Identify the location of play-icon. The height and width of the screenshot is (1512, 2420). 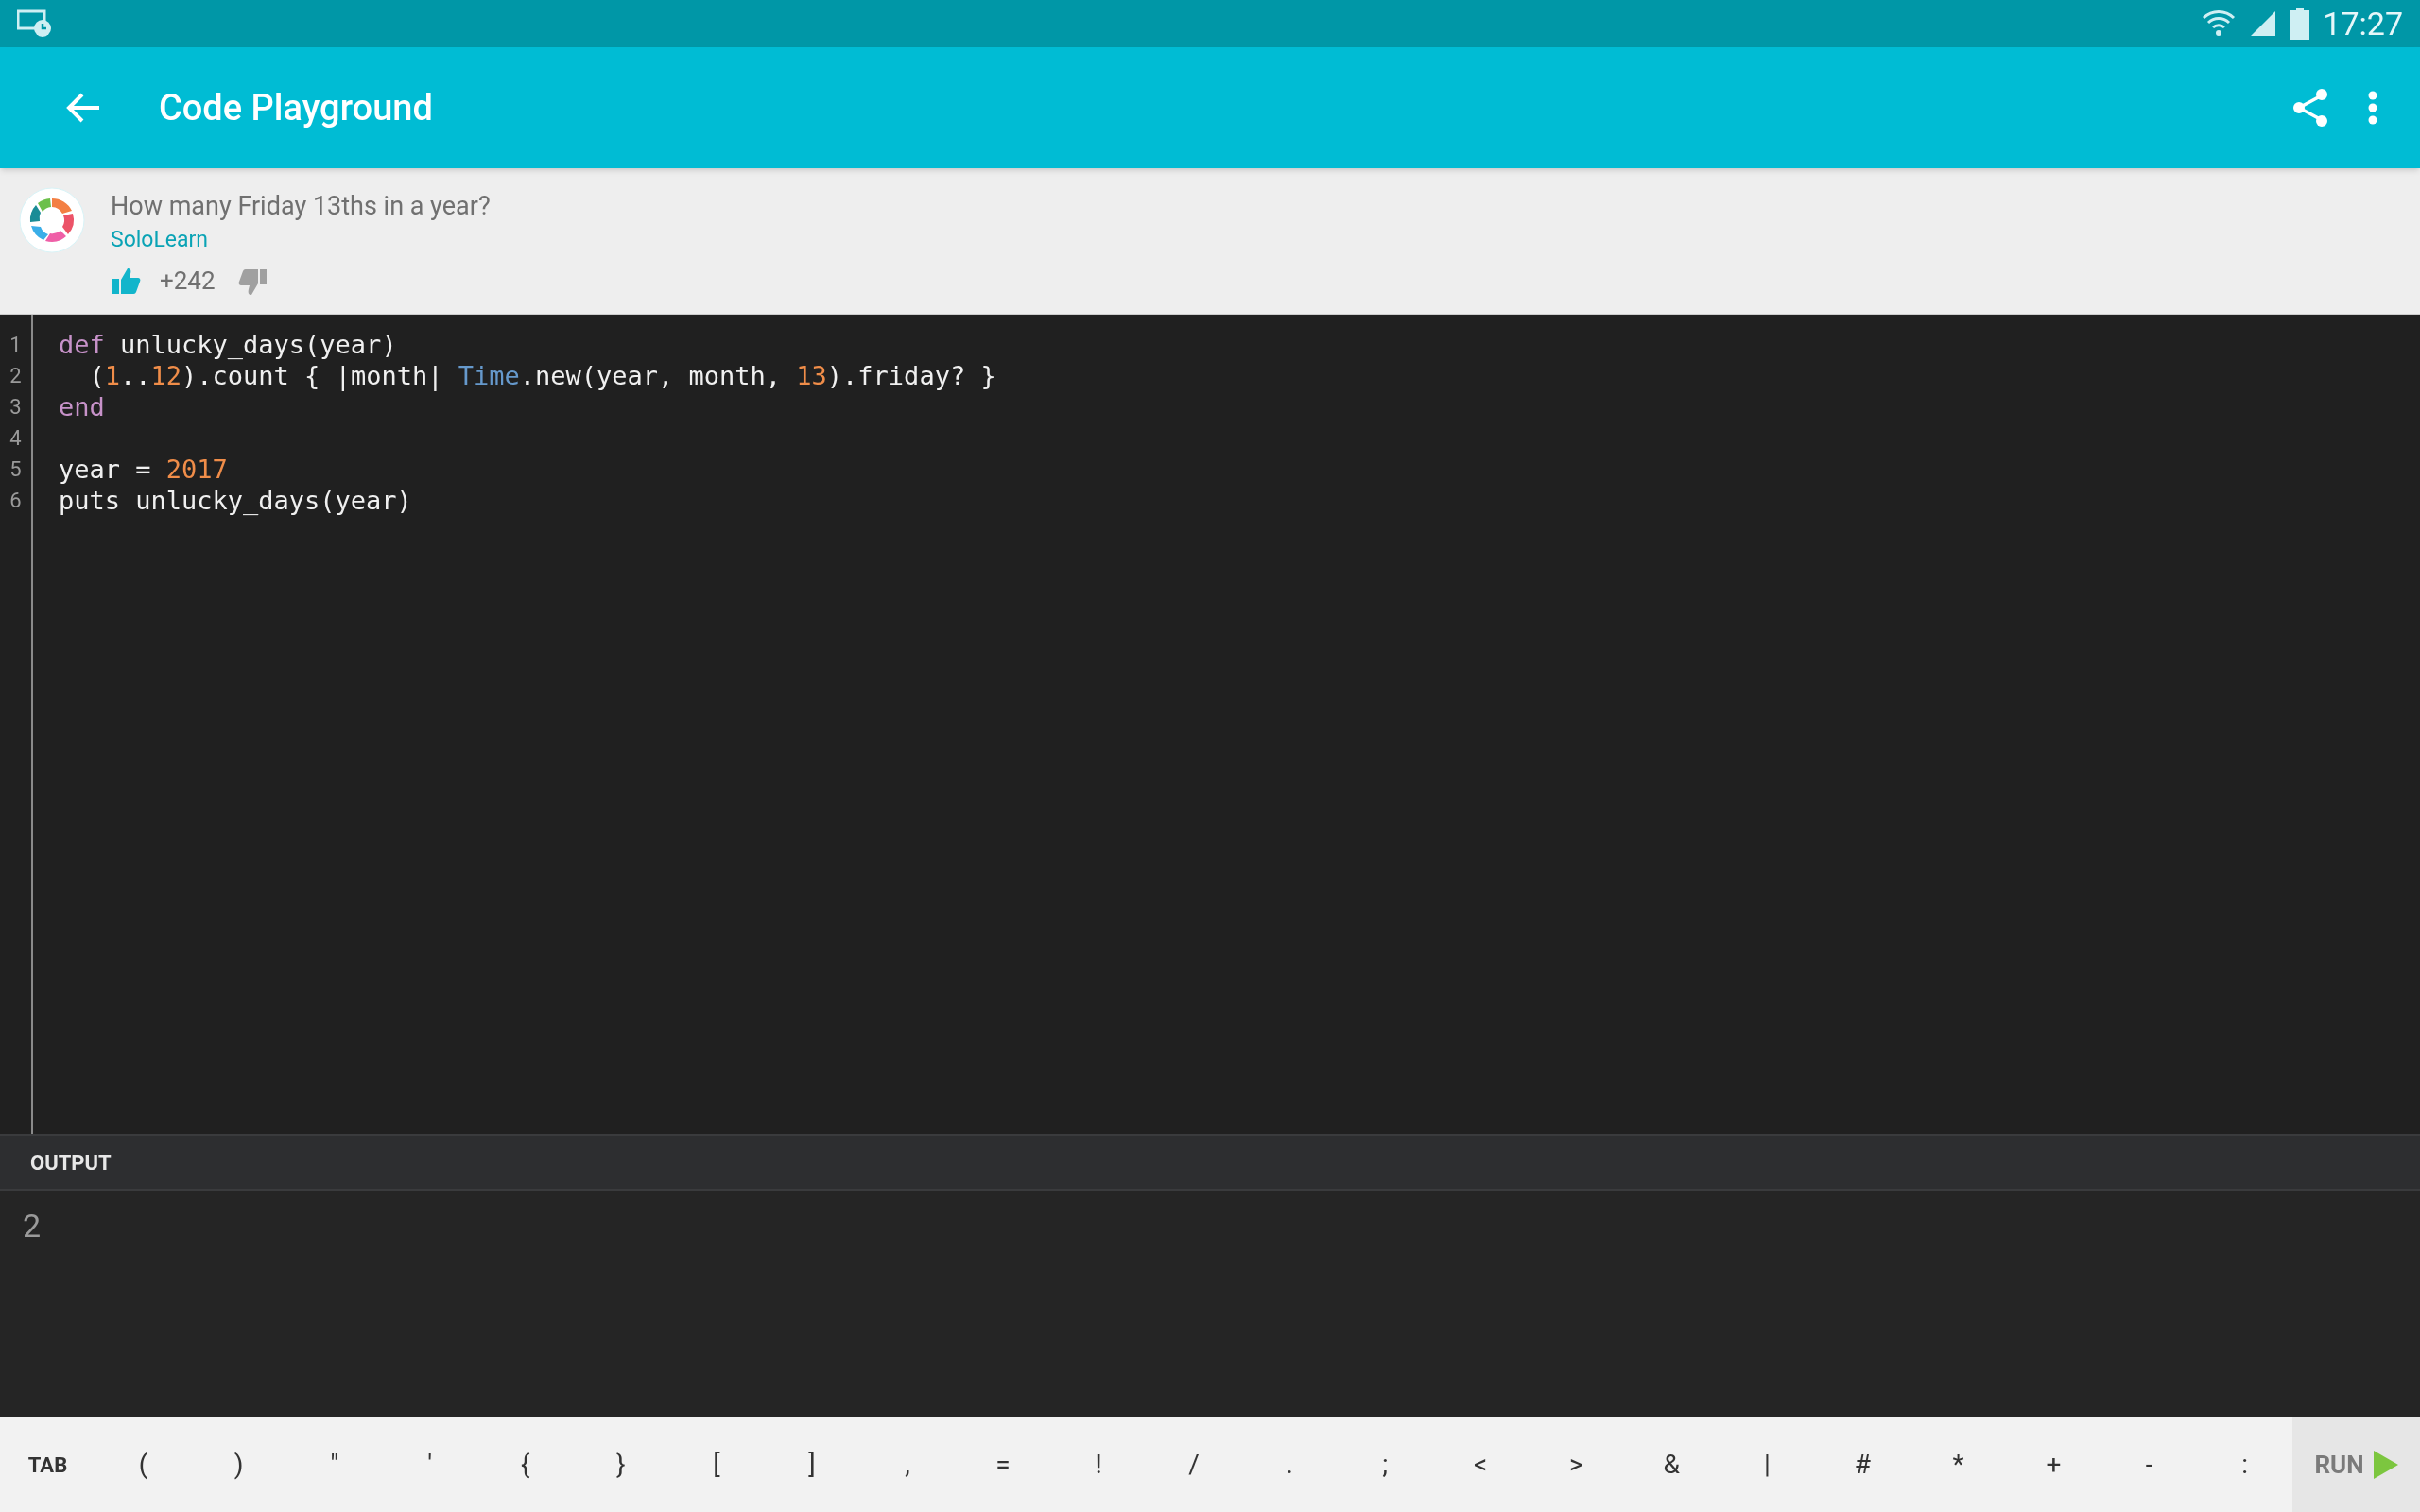
(2385, 1465).